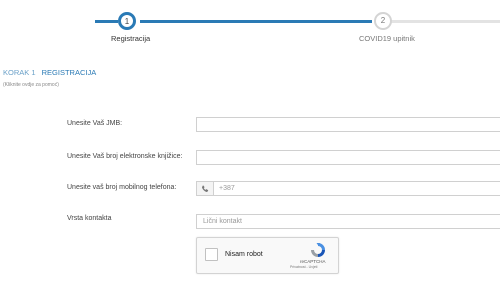  Describe the element at coordinates (222, 221) in the screenshot. I see `contact-type-value: Lični kontakt` at that location.